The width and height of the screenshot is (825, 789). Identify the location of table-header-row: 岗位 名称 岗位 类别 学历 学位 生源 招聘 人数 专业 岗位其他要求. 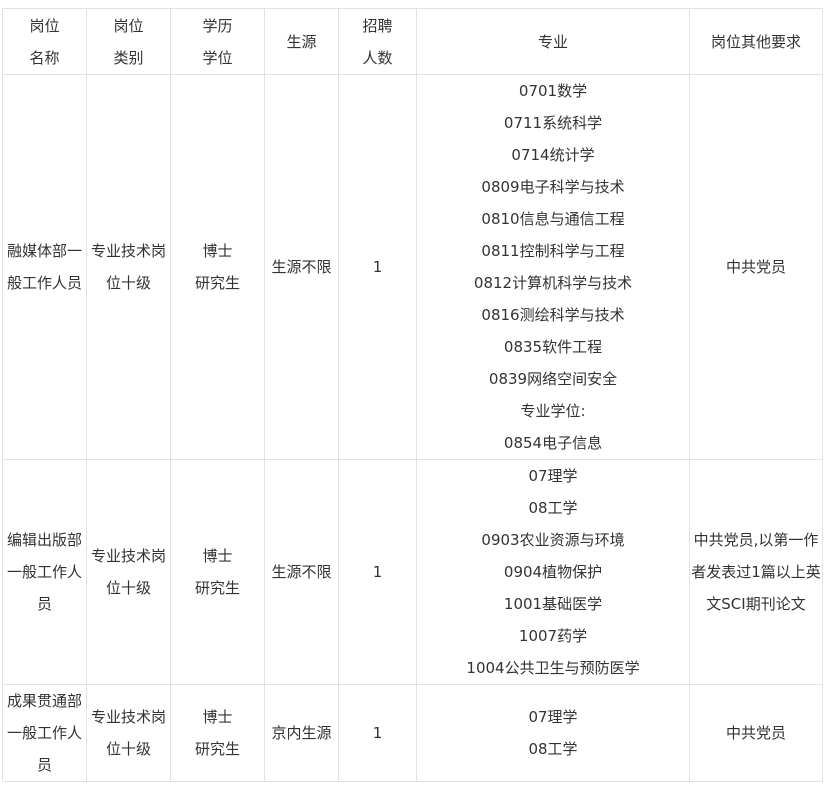
(412, 41).